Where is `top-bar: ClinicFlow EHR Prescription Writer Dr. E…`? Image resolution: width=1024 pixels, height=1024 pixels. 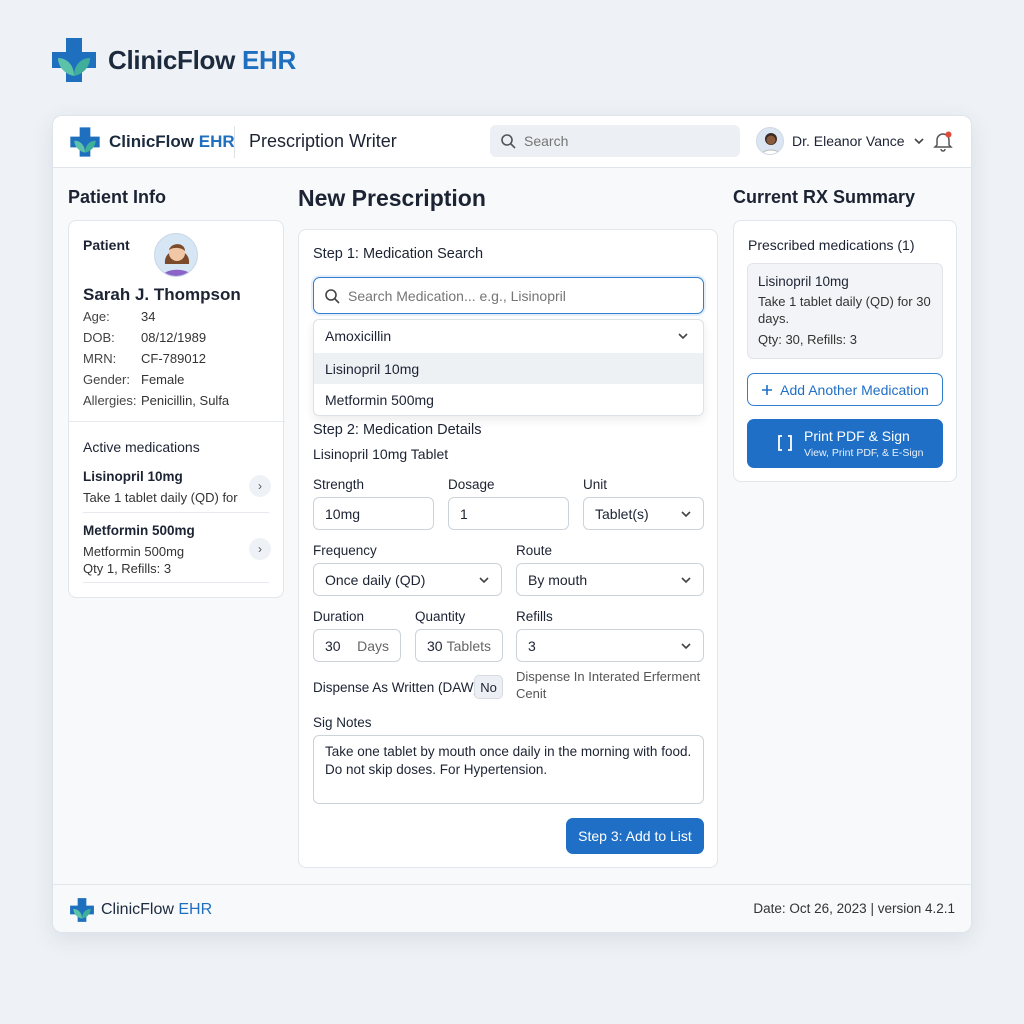 top-bar: ClinicFlow EHR Prescription Writer Dr. E… is located at coordinates (512, 142).